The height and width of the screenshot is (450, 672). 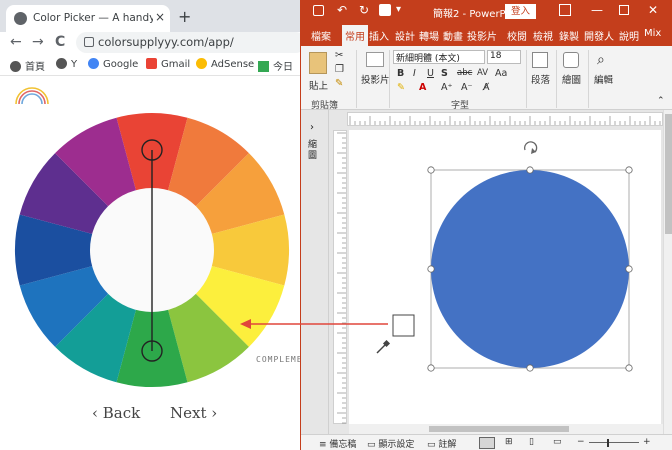 What do you see at coordinates (385, 10) in the screenshot?
I see `present-icon` at bounding box center [385, 10].